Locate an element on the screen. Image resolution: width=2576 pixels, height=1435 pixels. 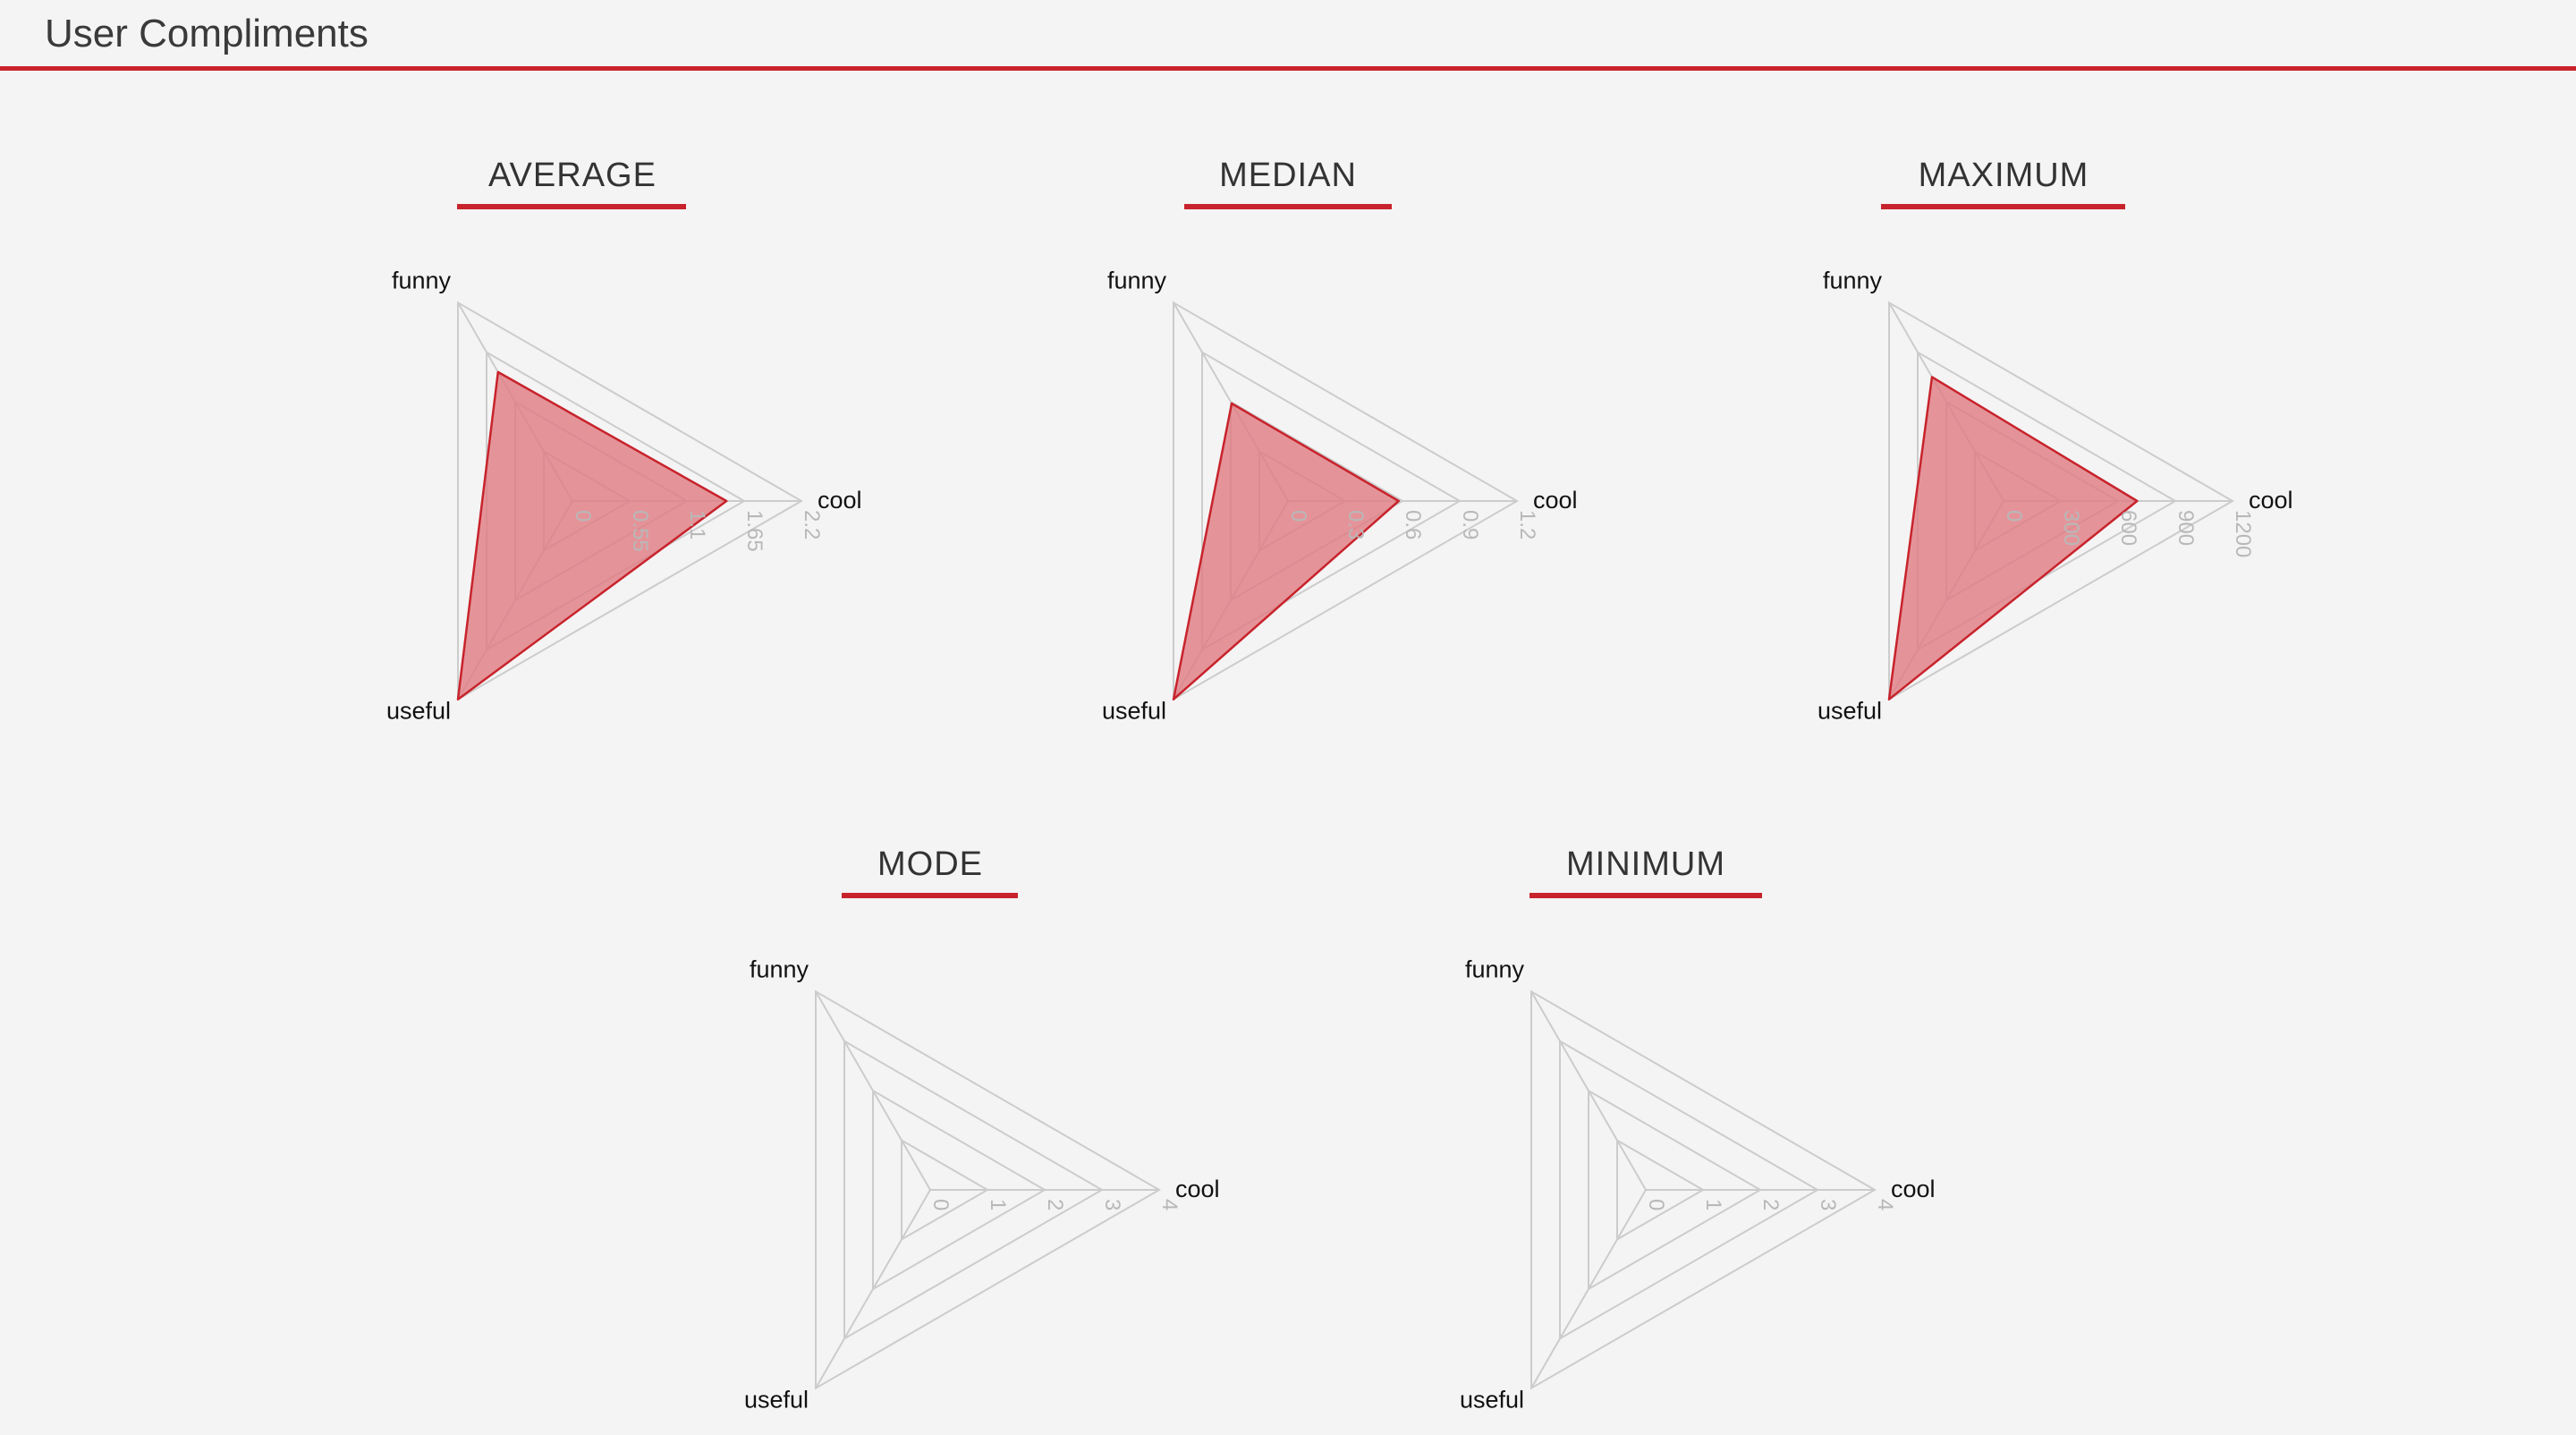
median-tick-label: 0.9 is located at coordinates (1470, 524).